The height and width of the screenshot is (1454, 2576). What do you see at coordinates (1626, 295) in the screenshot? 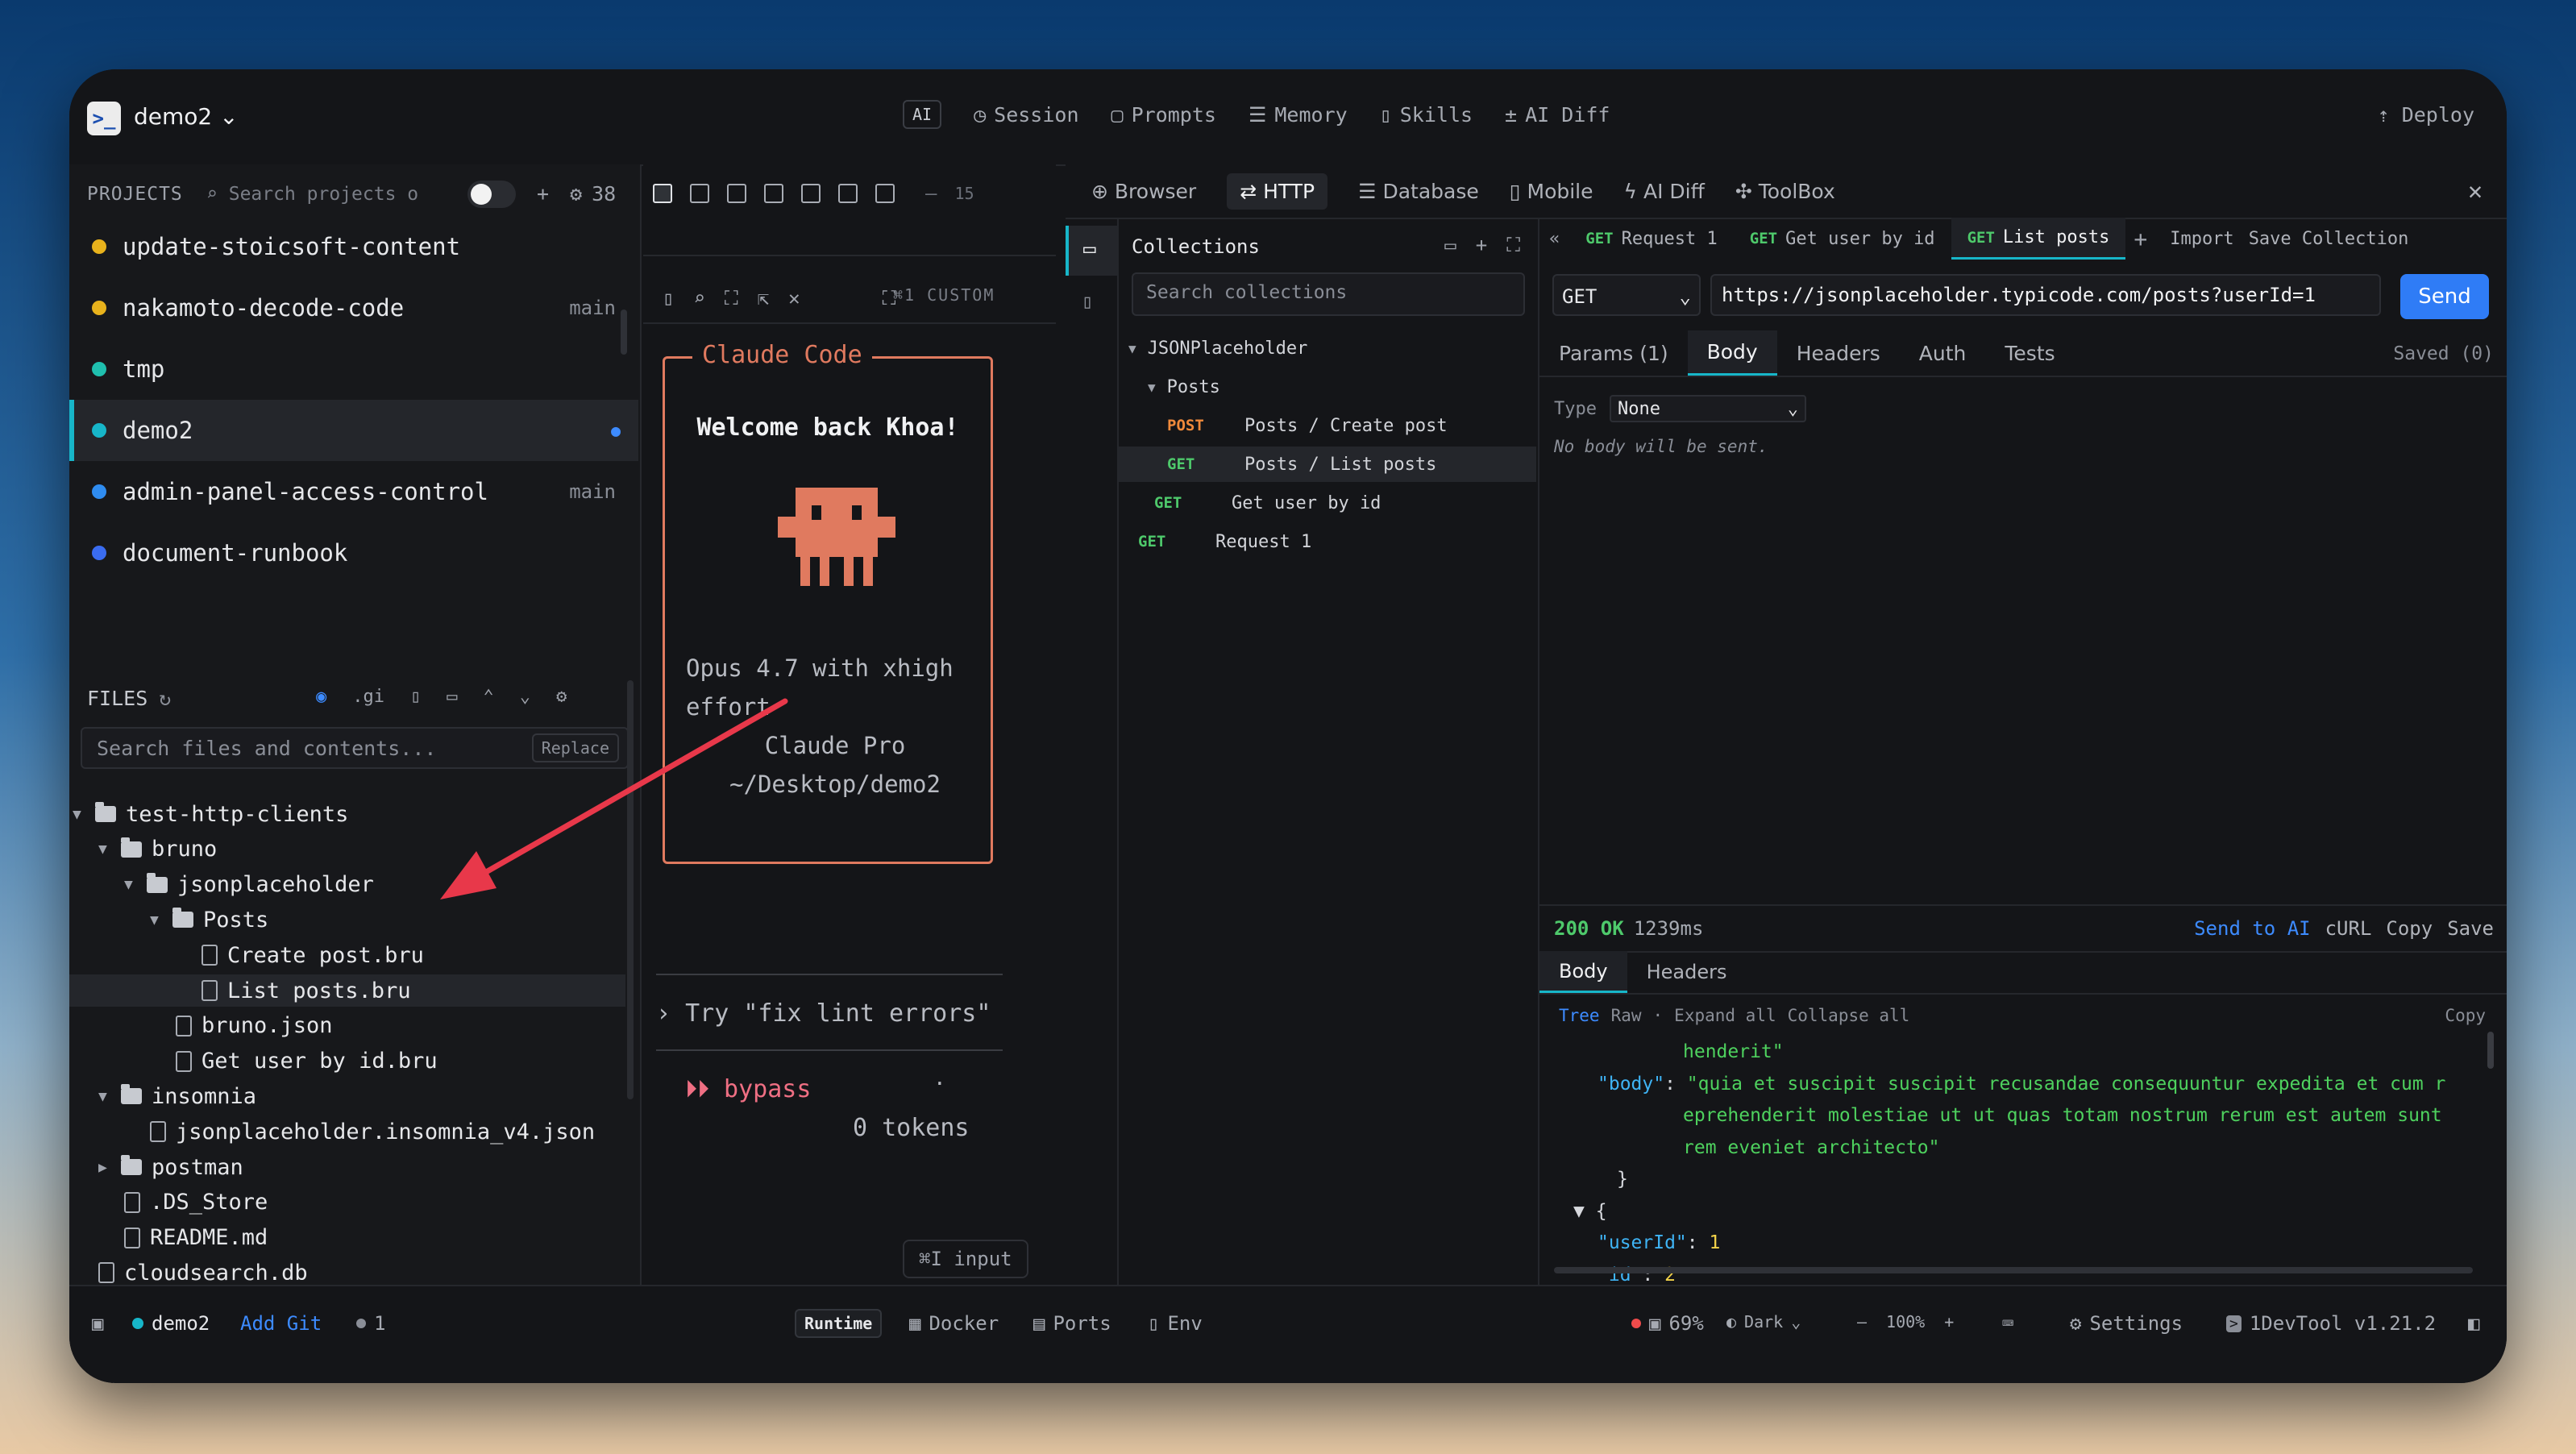
I see `method-select: GET ⌄` at bounding box center [1626, 295].